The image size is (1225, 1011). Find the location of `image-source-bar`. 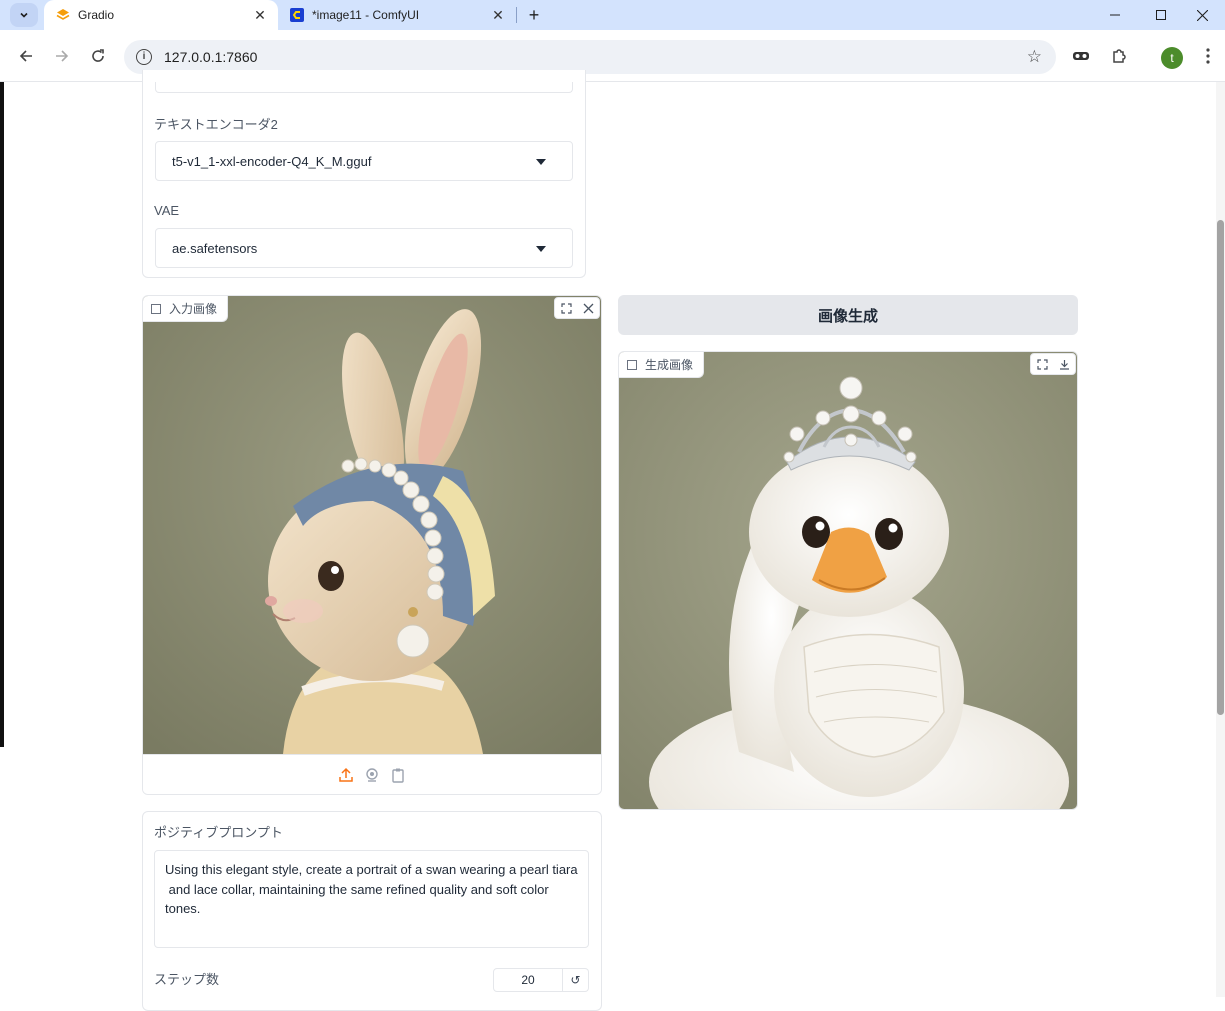

image-source-bar is located at coordinates (372, 774).